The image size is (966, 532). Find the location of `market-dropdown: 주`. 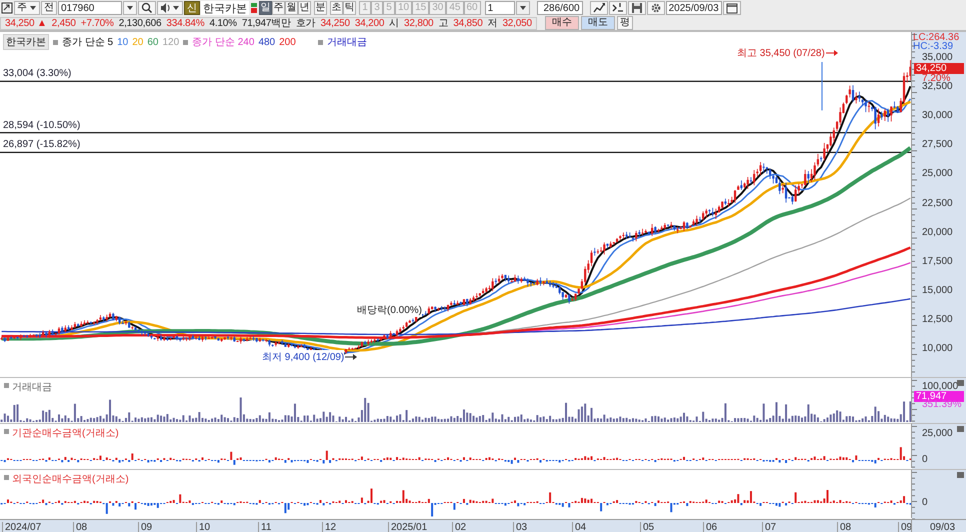

market-dropdown: 주 is located at coordinates (27, 8).